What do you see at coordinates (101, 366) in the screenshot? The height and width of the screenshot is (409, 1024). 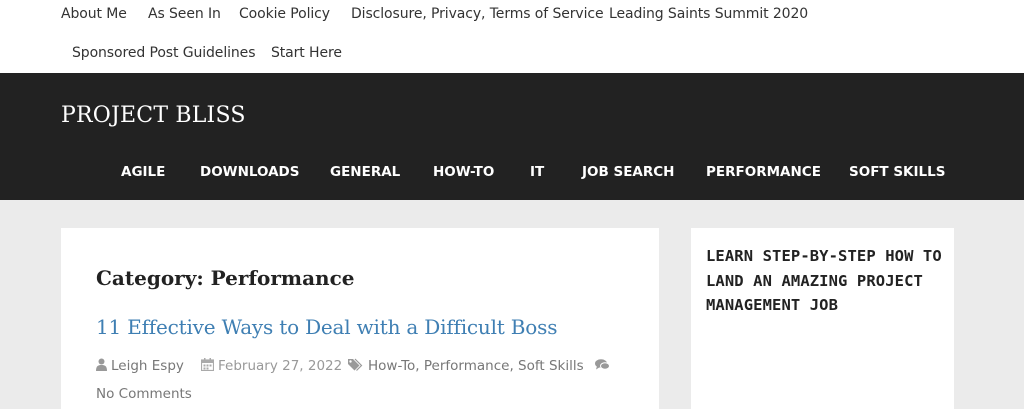 I see `user-icon` at bounding box center [101, 366].